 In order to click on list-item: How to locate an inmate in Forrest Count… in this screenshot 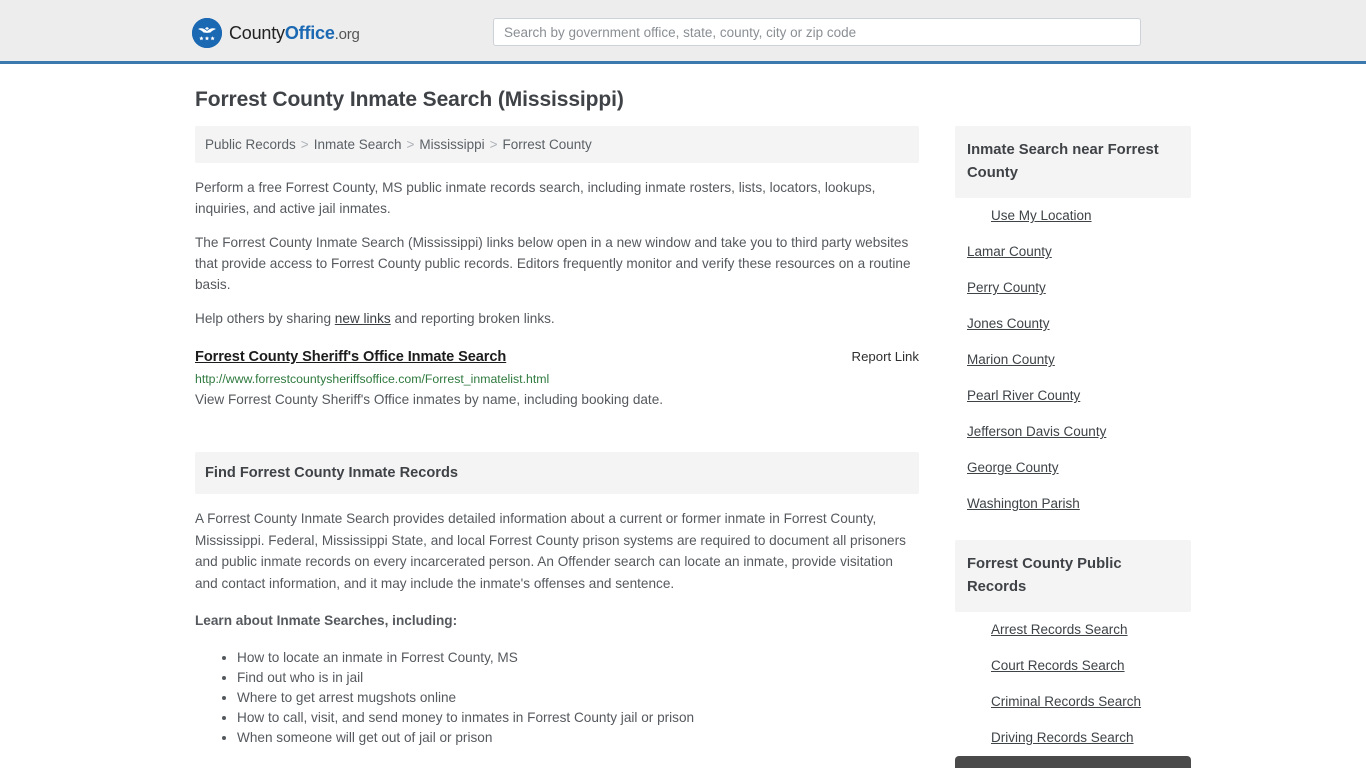, I will do `click(578, 658)`.